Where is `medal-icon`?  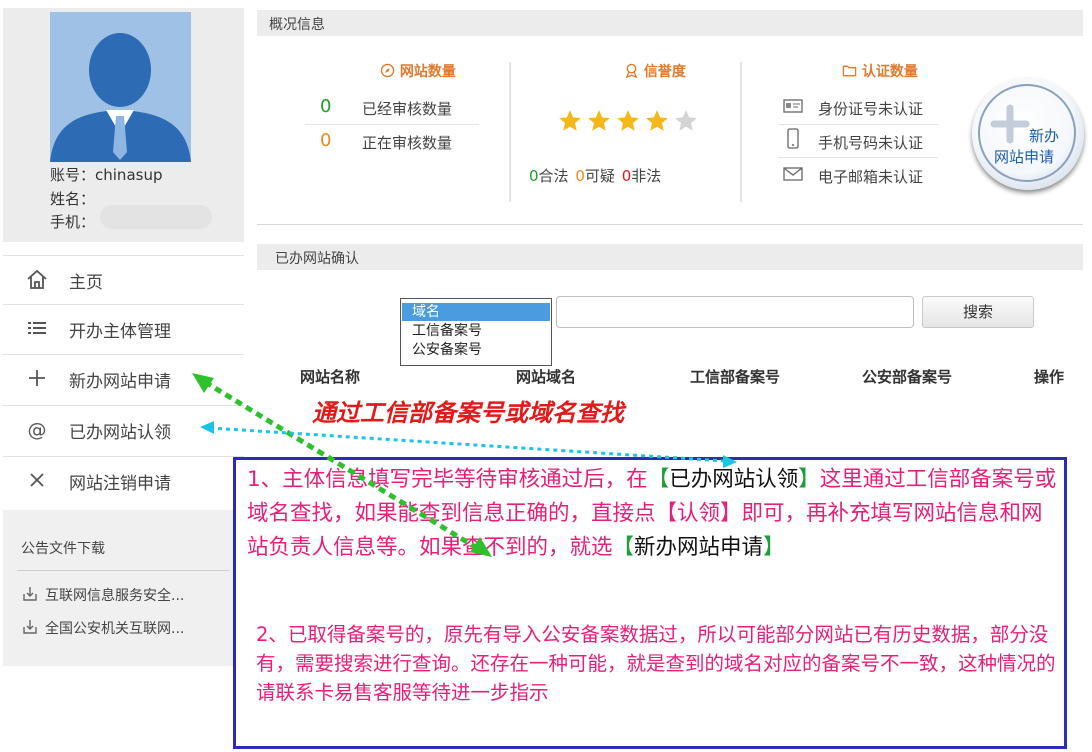 medal-icon is located at coordinates (631, 71).